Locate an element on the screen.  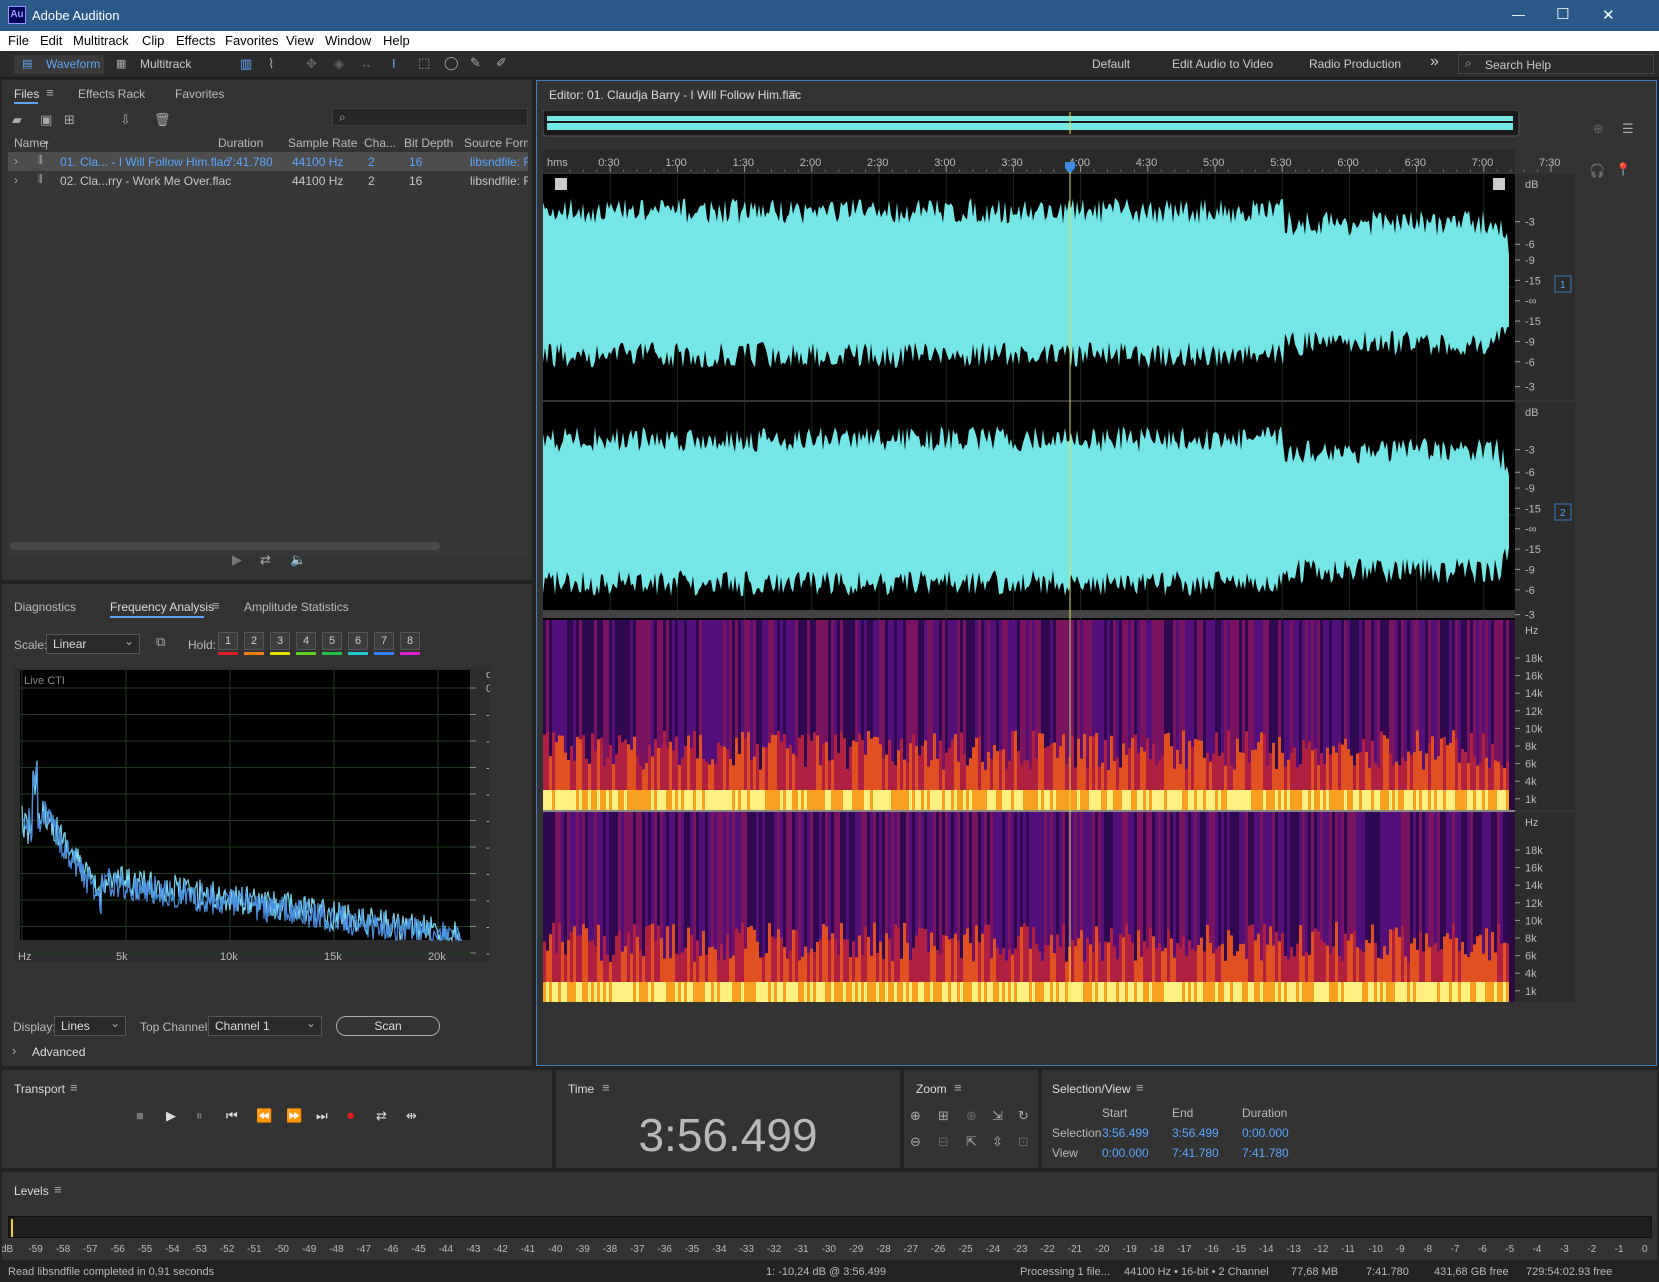
scan-button: Scan is located at coordinates (388, 1026).